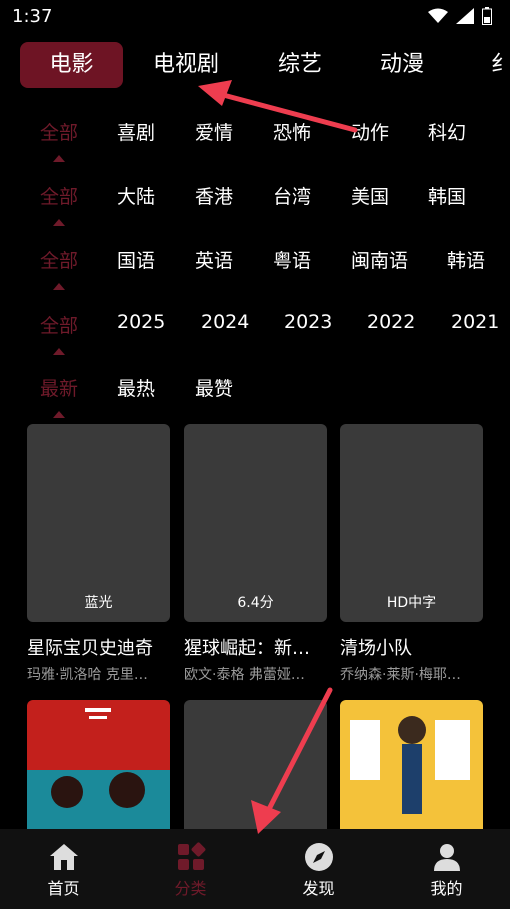 This screenshot has height=909, width=510. Describe the element at coordinates (63, 888) in the screenshot. I see `nav-home-label: 首页` at that location.